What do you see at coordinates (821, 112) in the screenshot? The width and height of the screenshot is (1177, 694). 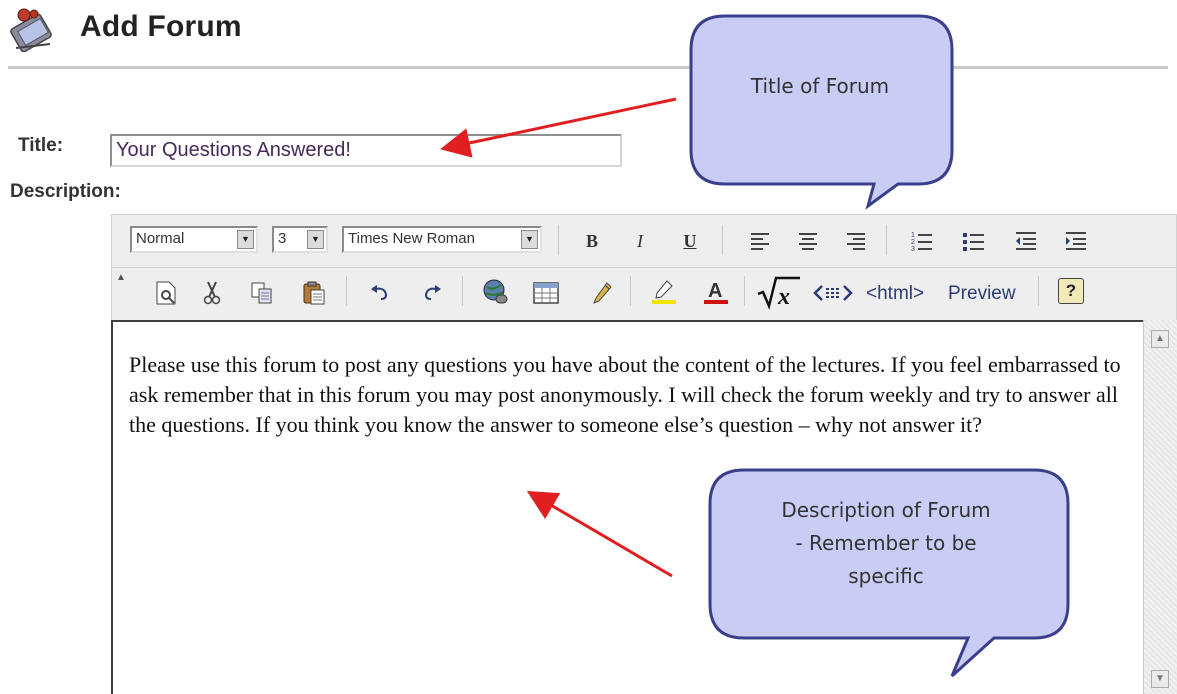 I see `title-callout-bubble` at bounding box center [821, 112].